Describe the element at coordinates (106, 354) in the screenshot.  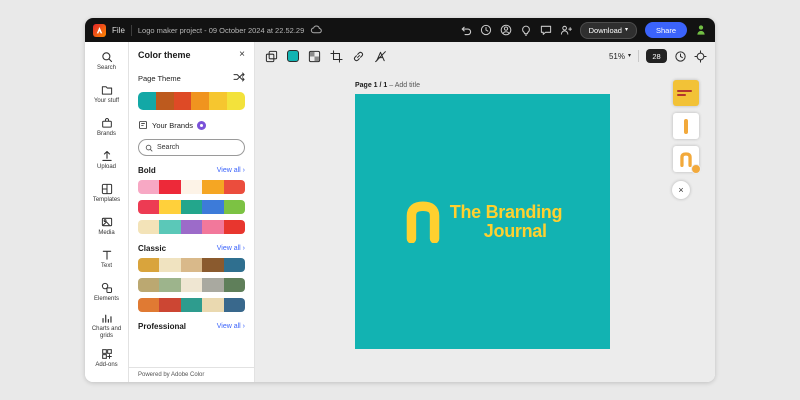
I see `add-ons-icon` at that location.